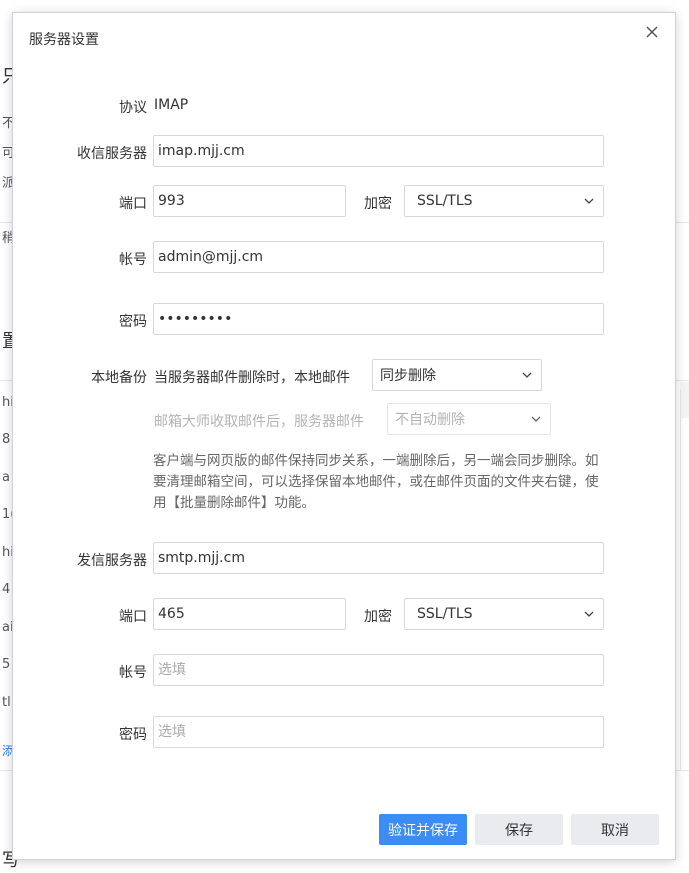 The width and height of the screenshot is (689, 873). Describe the element at coordinates (378, 257) in the screenshot. I see `incoming-account-input` at that location.